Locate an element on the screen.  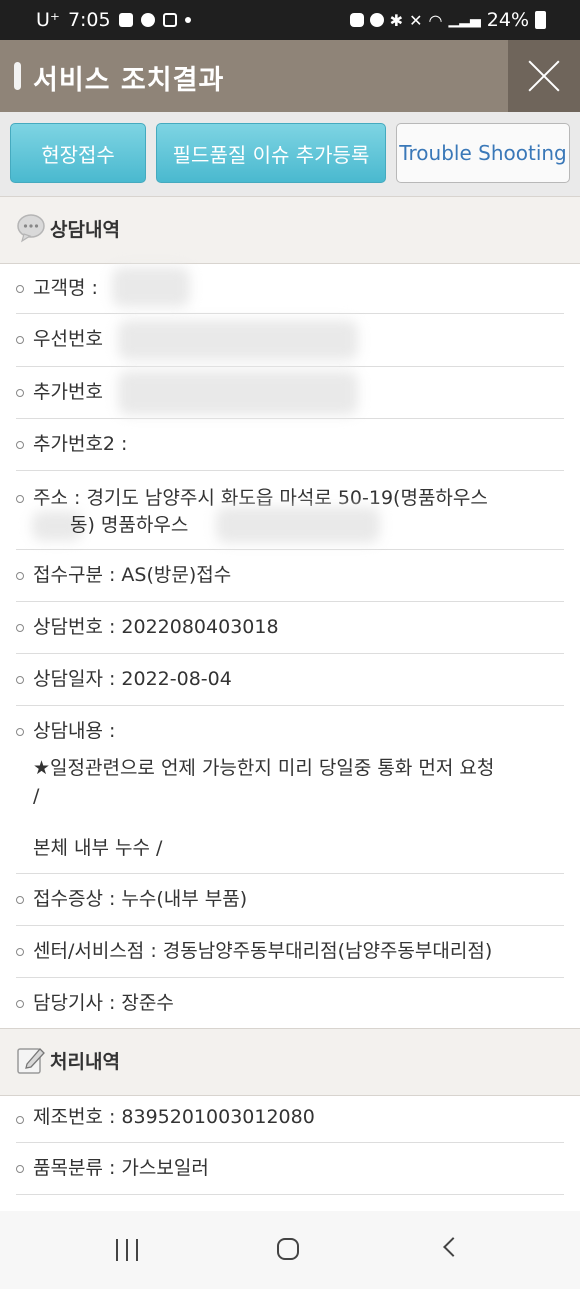
row-priority-number: 우선번호 is located at coordinates (290, 340).